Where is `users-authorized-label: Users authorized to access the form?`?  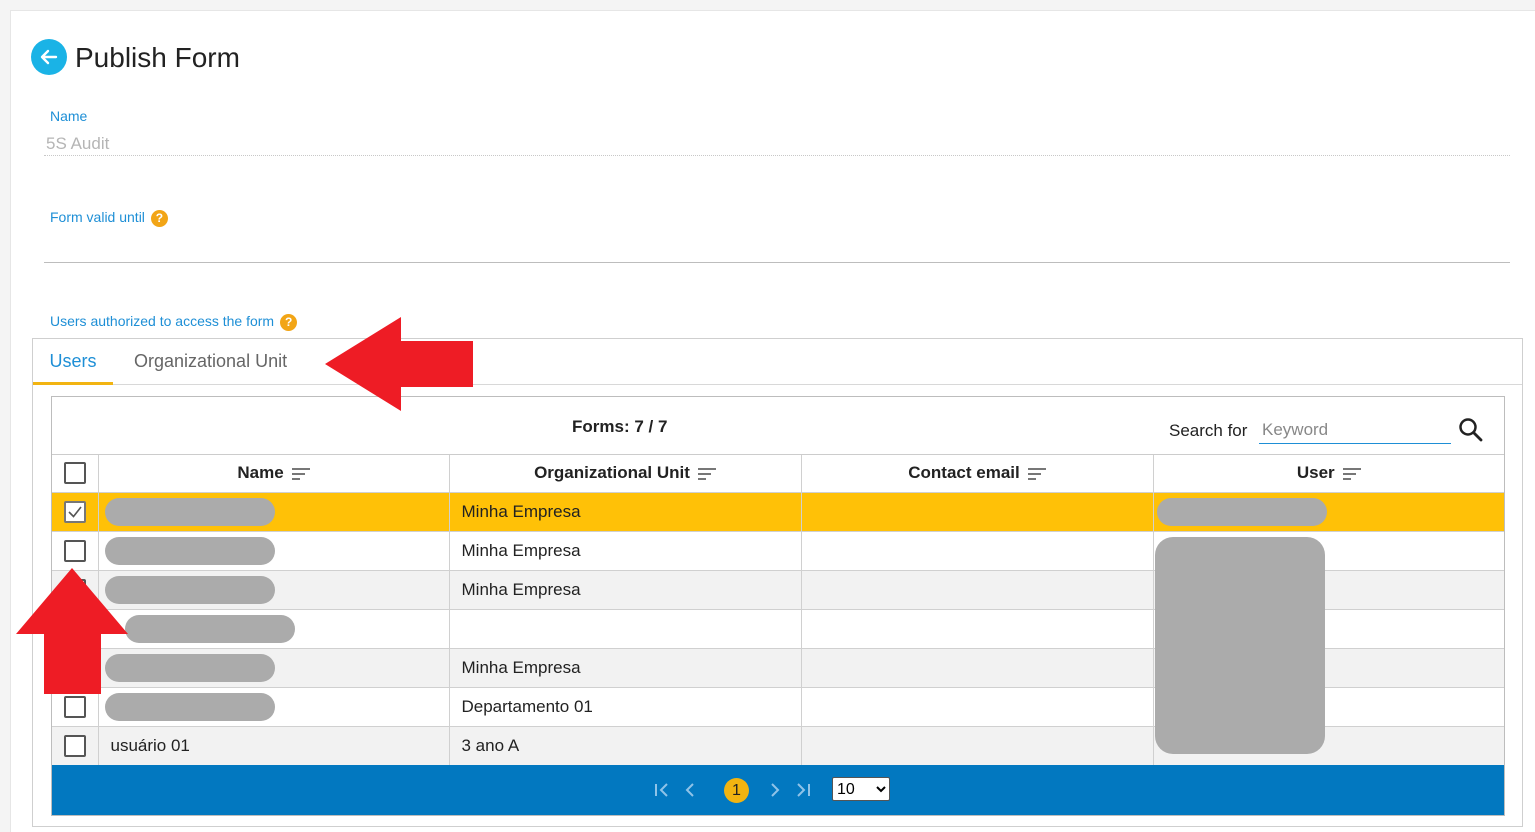
users-authorized-label: Users authorized to access the form? is located at coordinates (174, 322).